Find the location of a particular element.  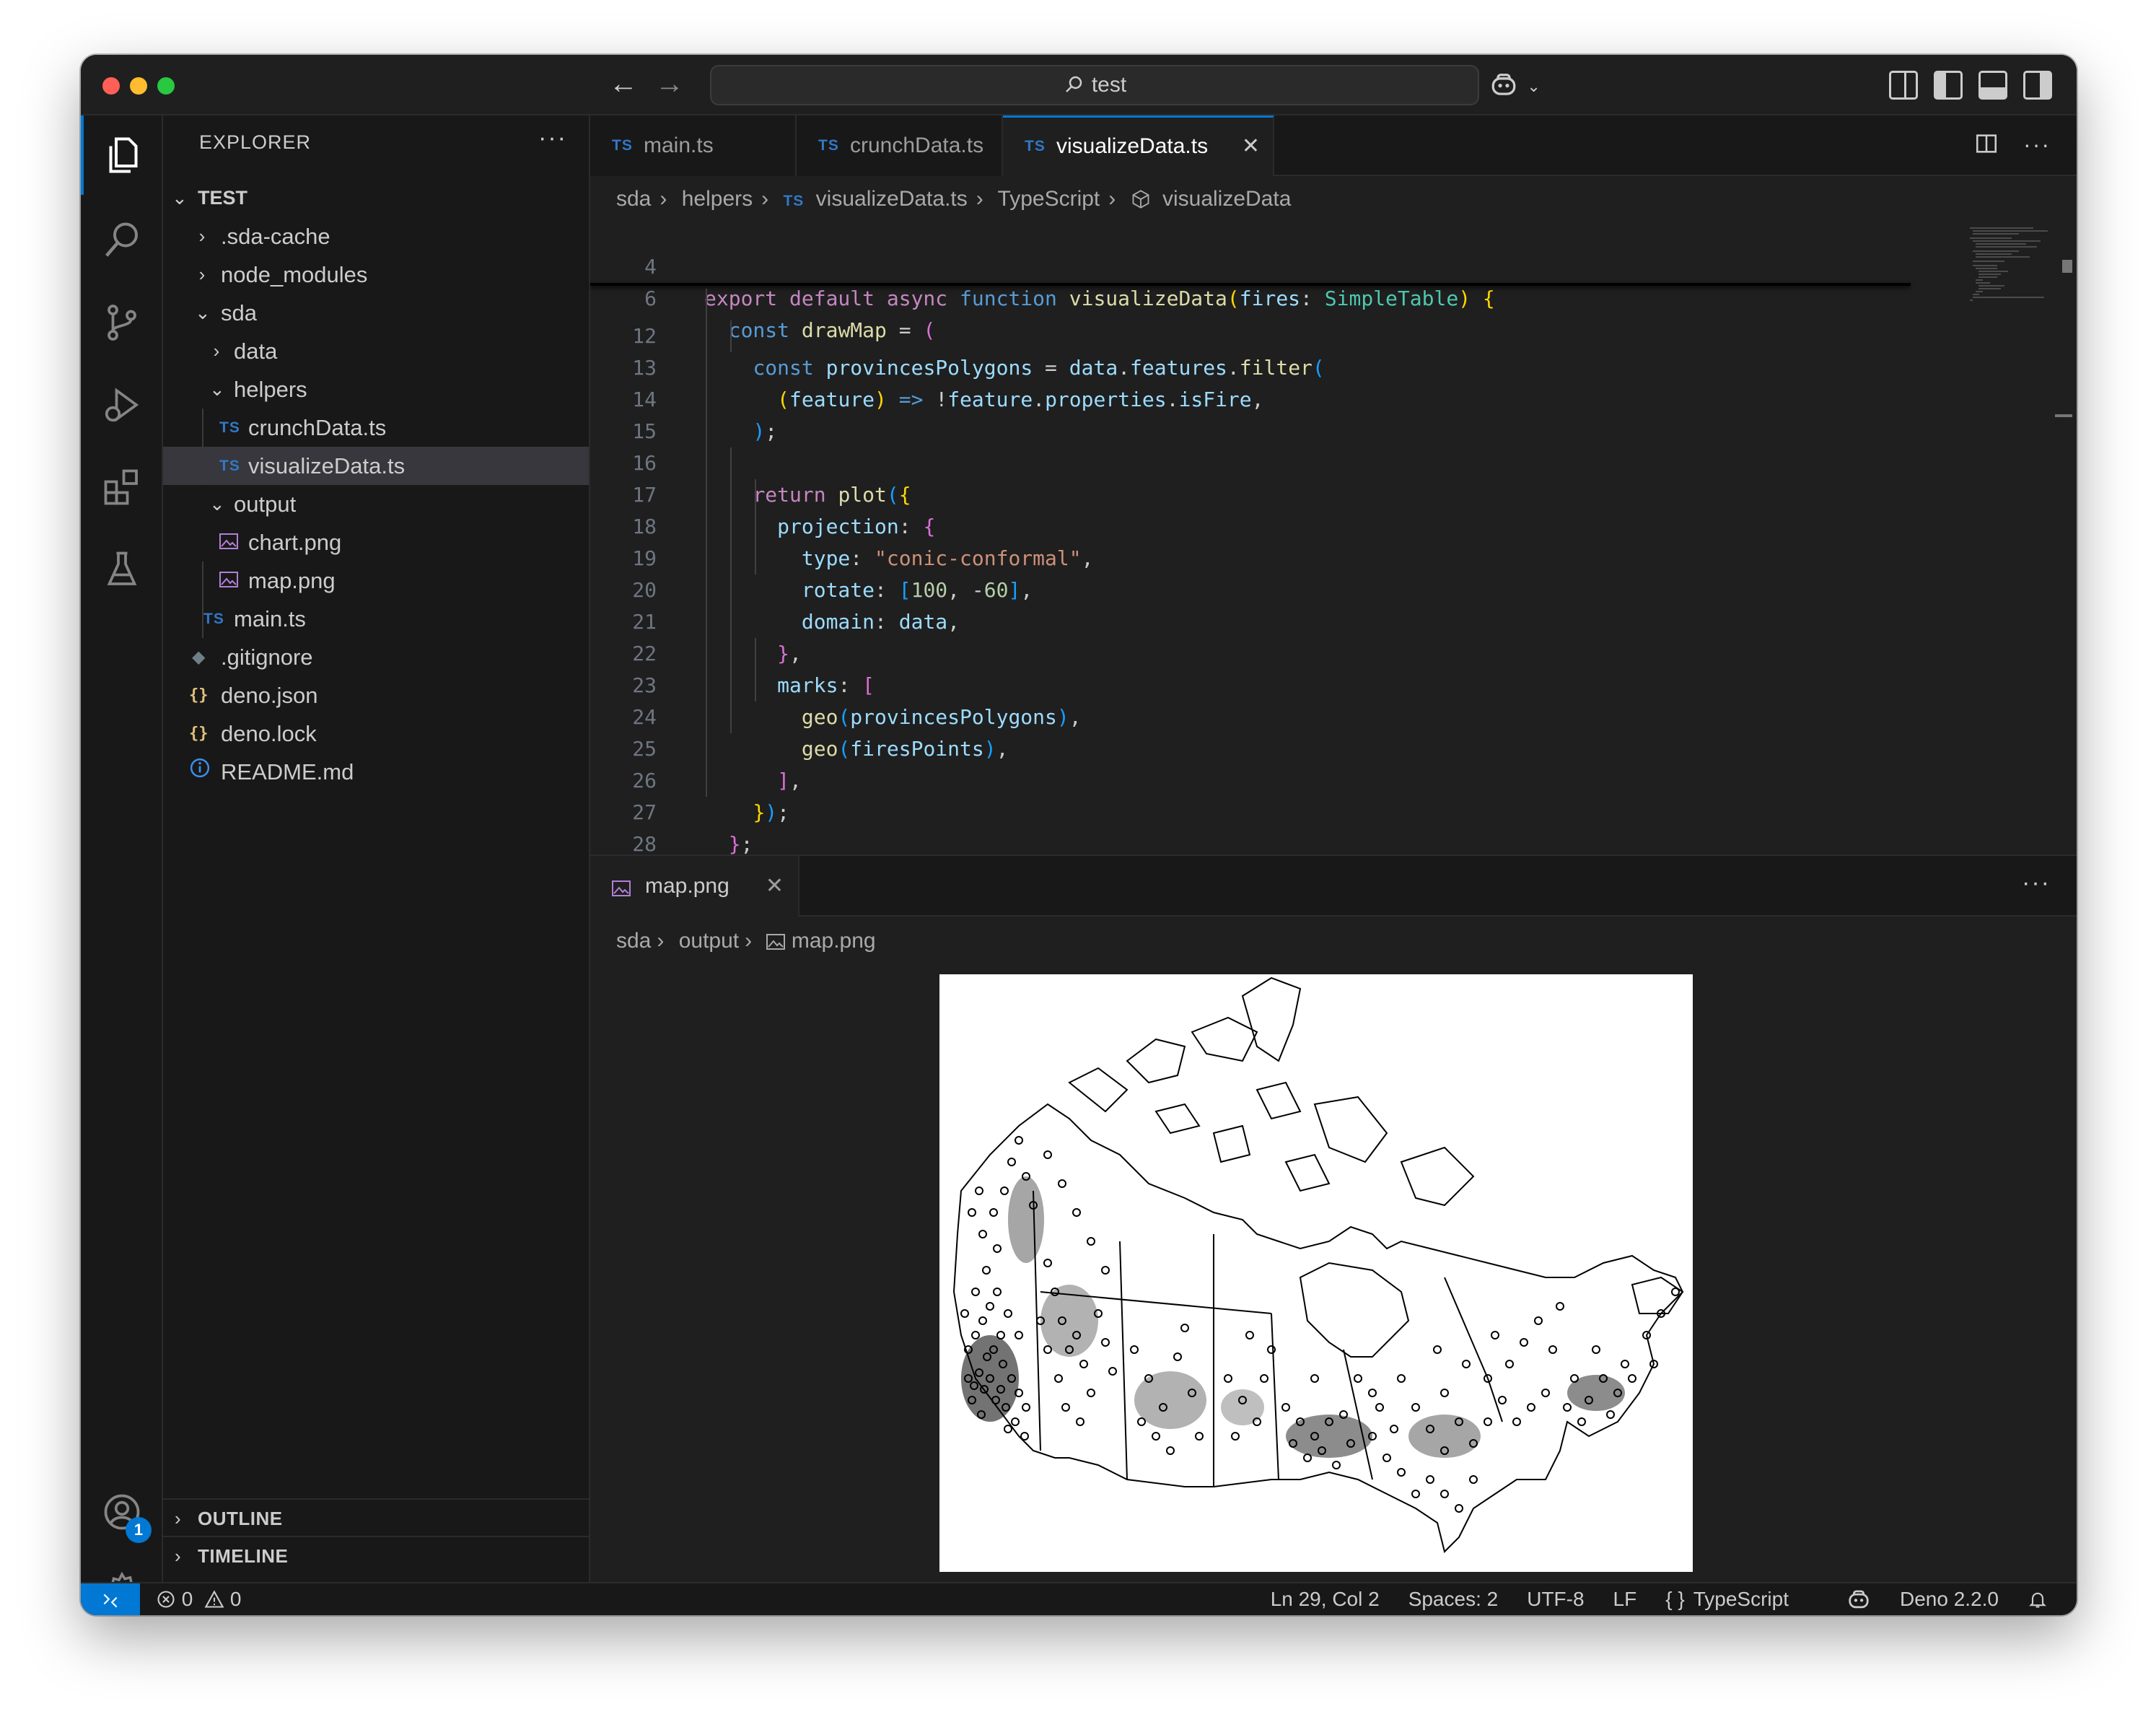

error-icon is located at coordinates (169, 1599).